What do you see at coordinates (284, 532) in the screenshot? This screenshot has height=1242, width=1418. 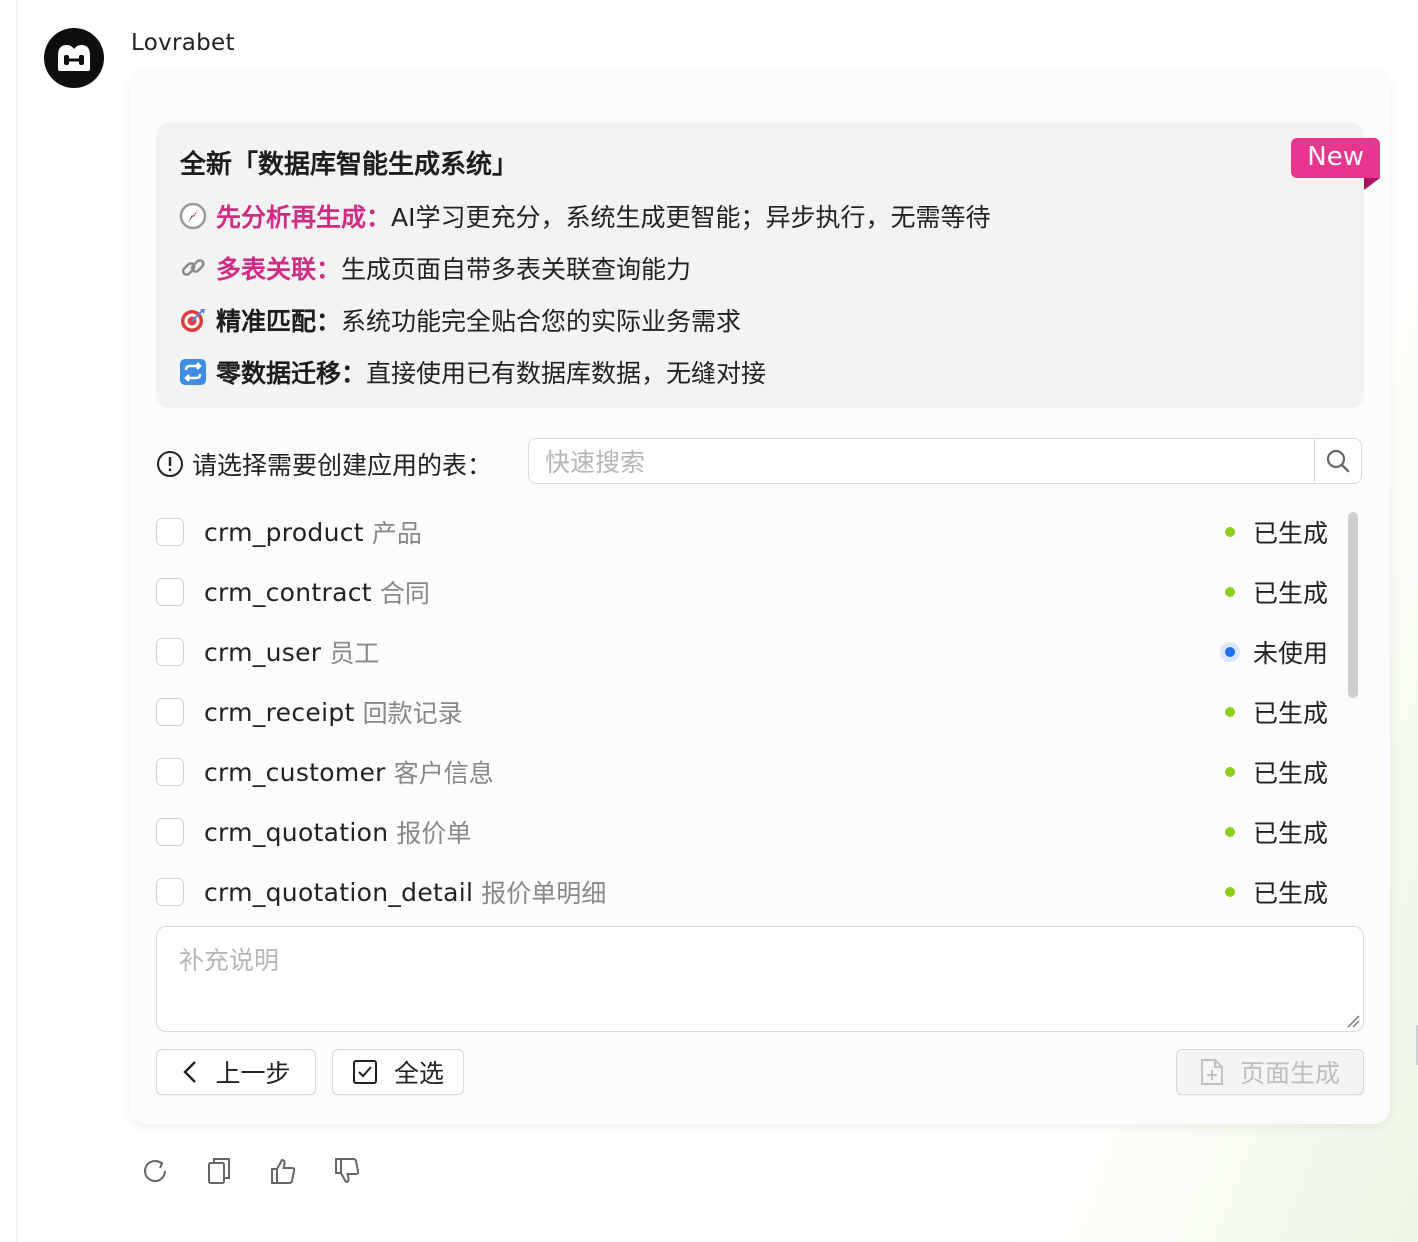 I see `table-name: crm_product` at bounding box center [284, 532].